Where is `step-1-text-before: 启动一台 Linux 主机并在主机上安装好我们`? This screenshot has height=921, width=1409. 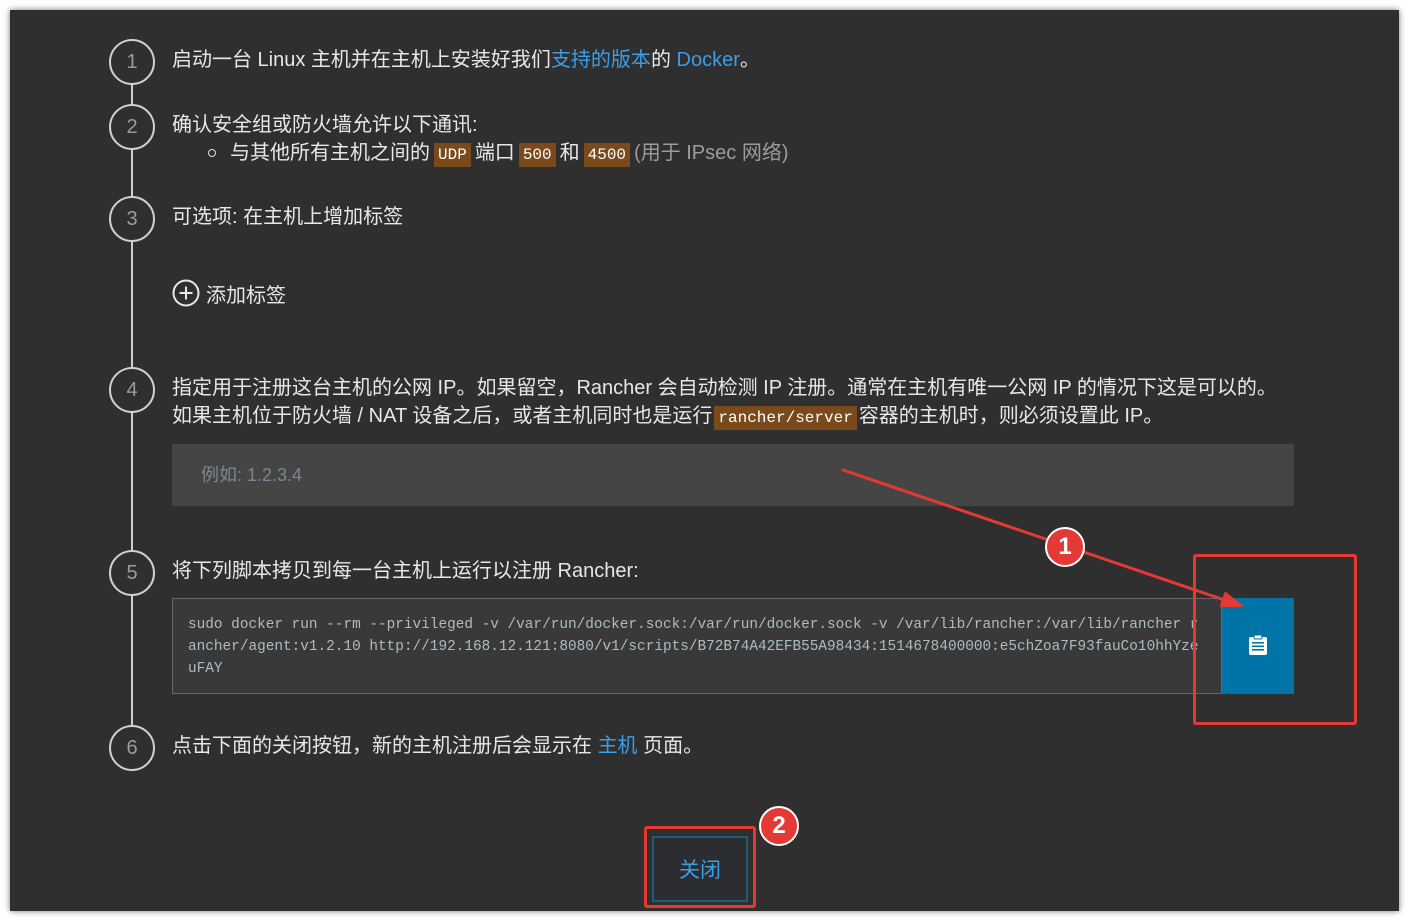 step-1-text-before: 启动一台 Linux 主机并在主机上安装好我们 is located at coordinates (361, 60).